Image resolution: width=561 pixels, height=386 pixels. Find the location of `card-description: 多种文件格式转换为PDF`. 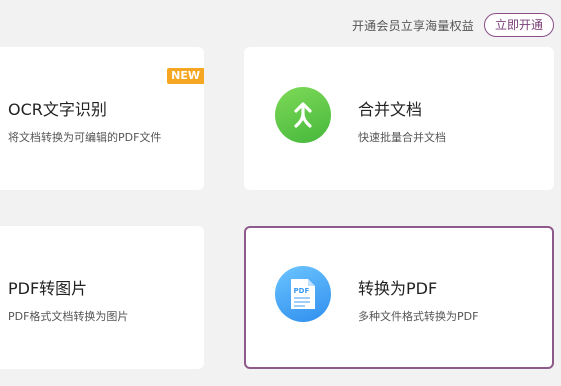

card-description: 多种文件格式转换为PDF is located at coordinates (418, 316).